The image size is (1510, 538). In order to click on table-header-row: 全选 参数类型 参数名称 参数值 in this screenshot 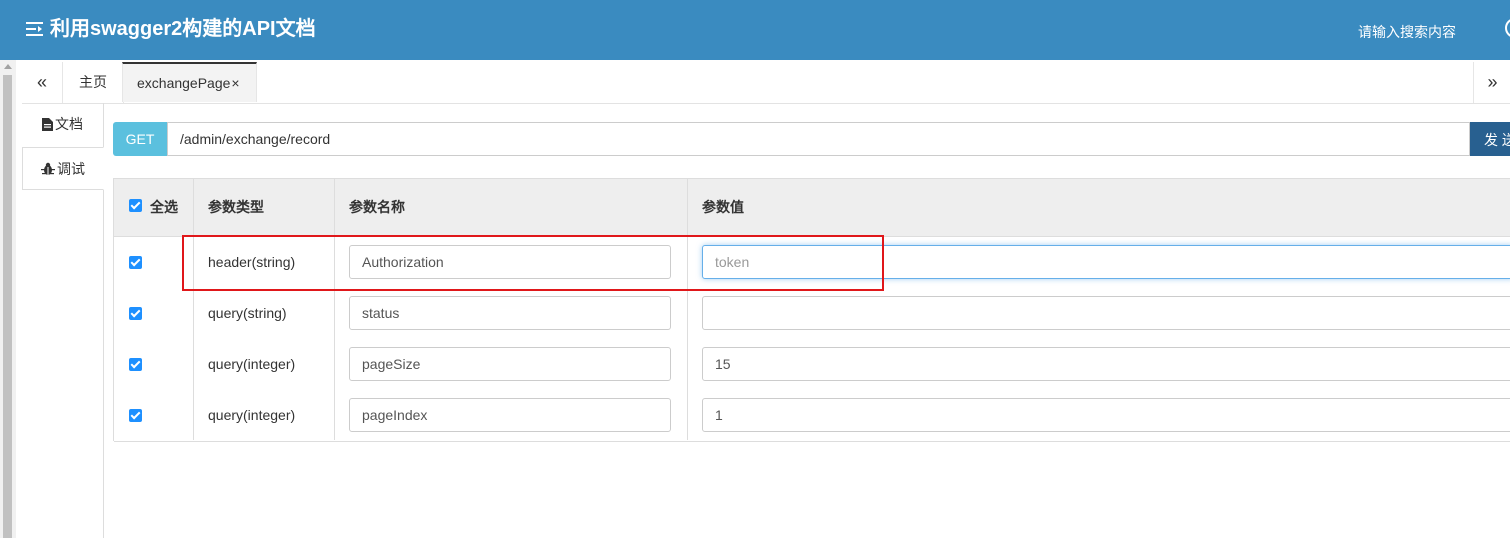, I will do `click(812, 208)`.